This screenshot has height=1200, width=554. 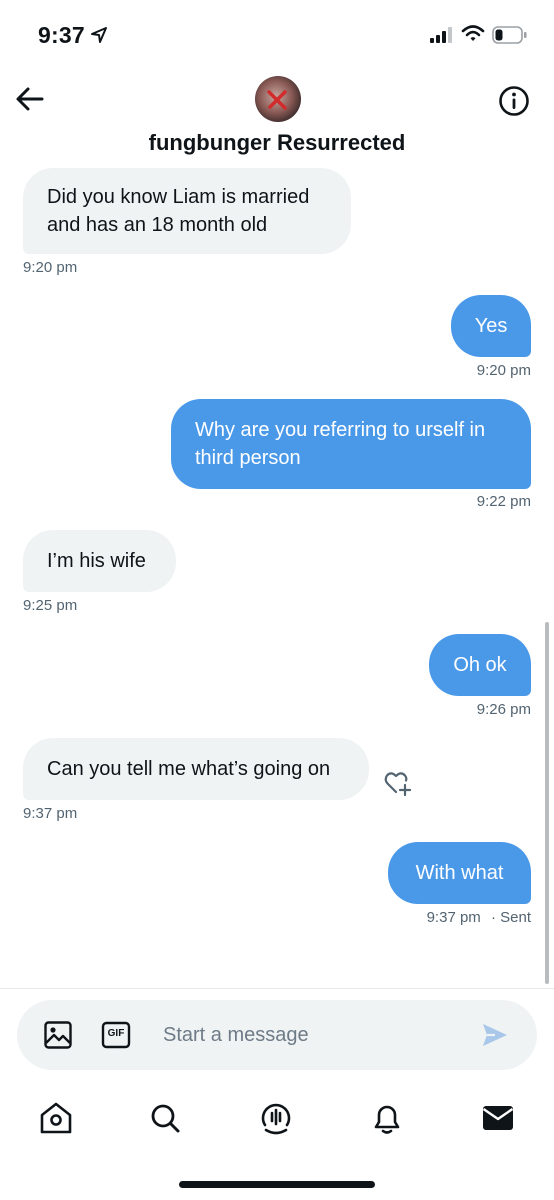 I want to click on send-icon, so click(x=495, y=1035).